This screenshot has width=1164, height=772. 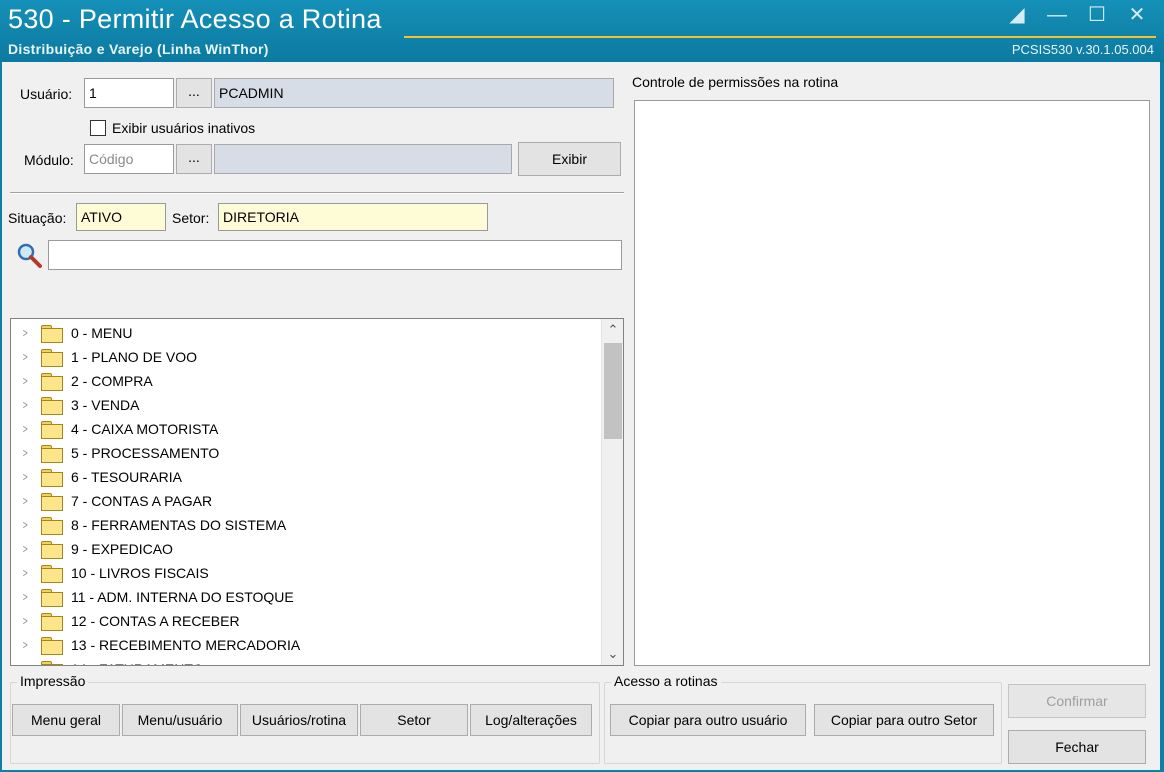 I want to click on tree-item-label: 0 - MENU, so click(x=102, y=333).